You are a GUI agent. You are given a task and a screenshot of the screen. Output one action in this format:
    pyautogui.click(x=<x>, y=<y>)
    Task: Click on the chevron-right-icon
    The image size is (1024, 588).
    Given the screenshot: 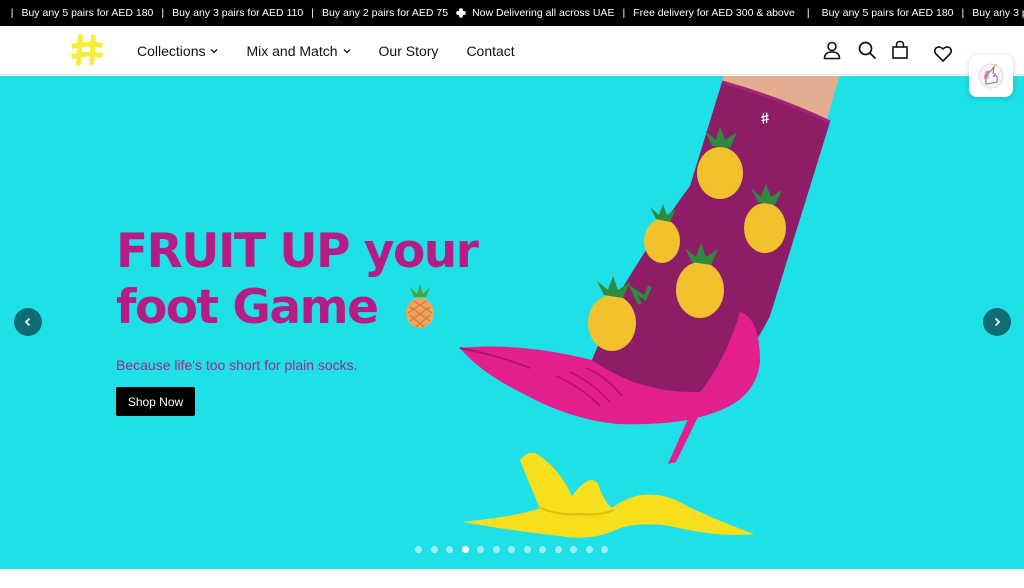 What is the action you would take?
    pyautogui.click(x=997, y=322)
    